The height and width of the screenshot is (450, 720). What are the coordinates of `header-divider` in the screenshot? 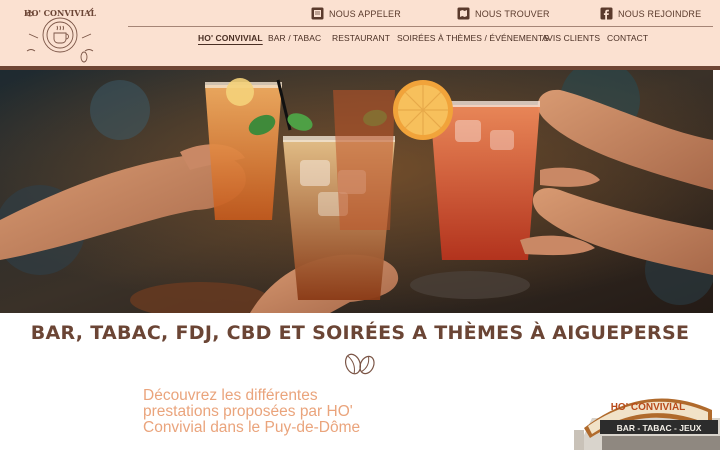 It's located at (420, 26).